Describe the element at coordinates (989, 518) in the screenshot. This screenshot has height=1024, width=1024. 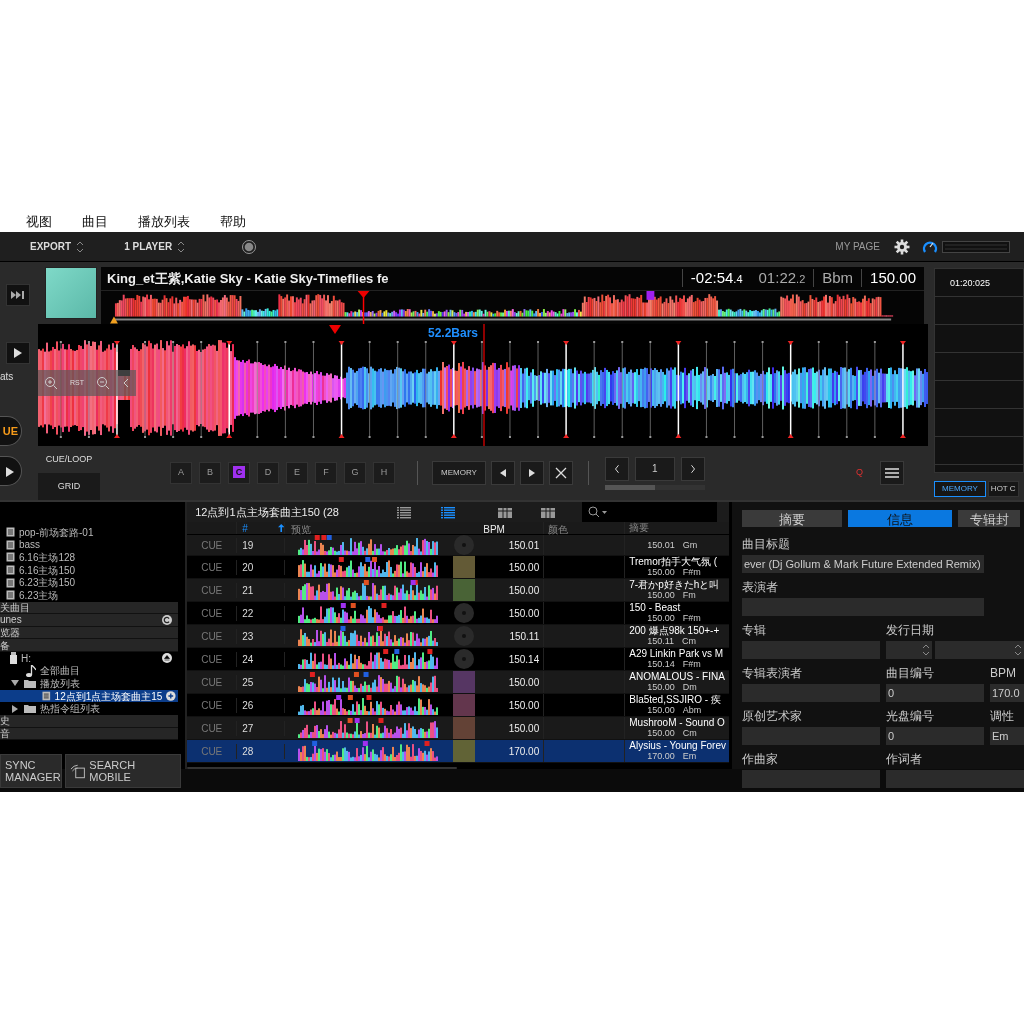
I see `info-tab: 专辑封` at that location.